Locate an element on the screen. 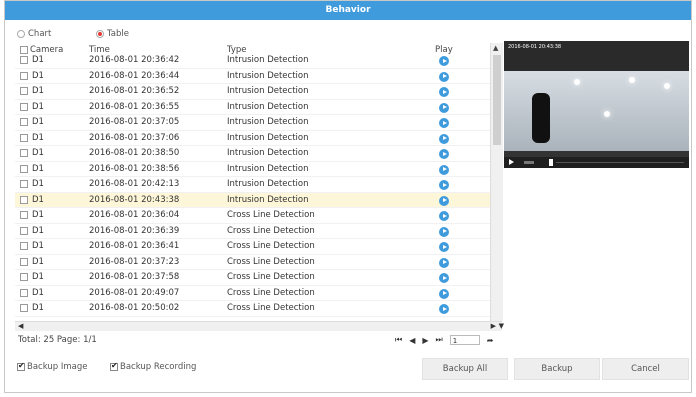 The height and width of the screenshot is (397, 696). table-row: D1 2016-08-01 20:36:44 Intrusion Detection is located at coordinates (252, 76).